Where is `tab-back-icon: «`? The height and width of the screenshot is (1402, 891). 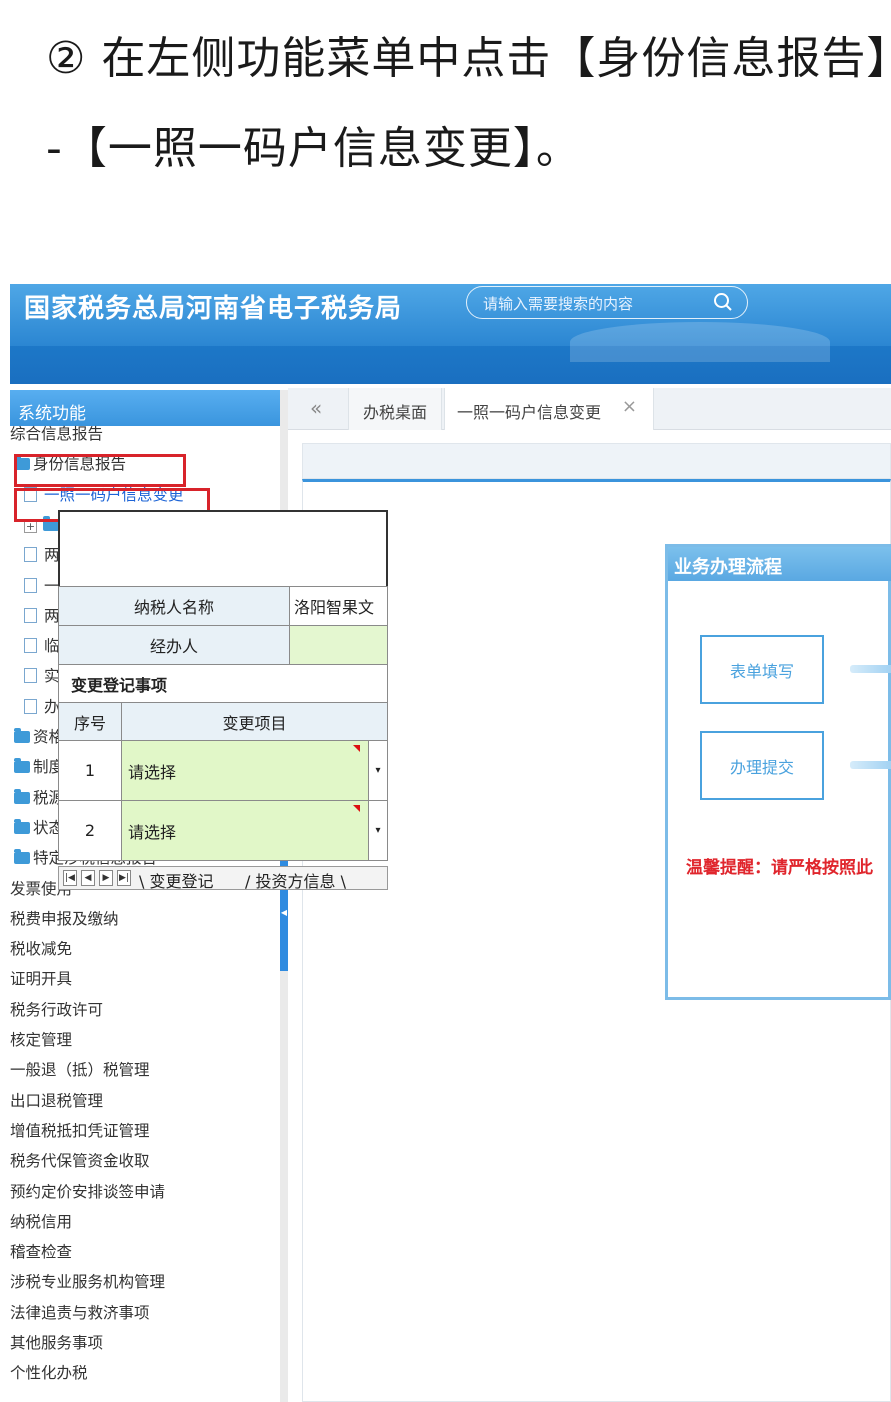 tab-back-icon: « is located at coordinates (316, 408).